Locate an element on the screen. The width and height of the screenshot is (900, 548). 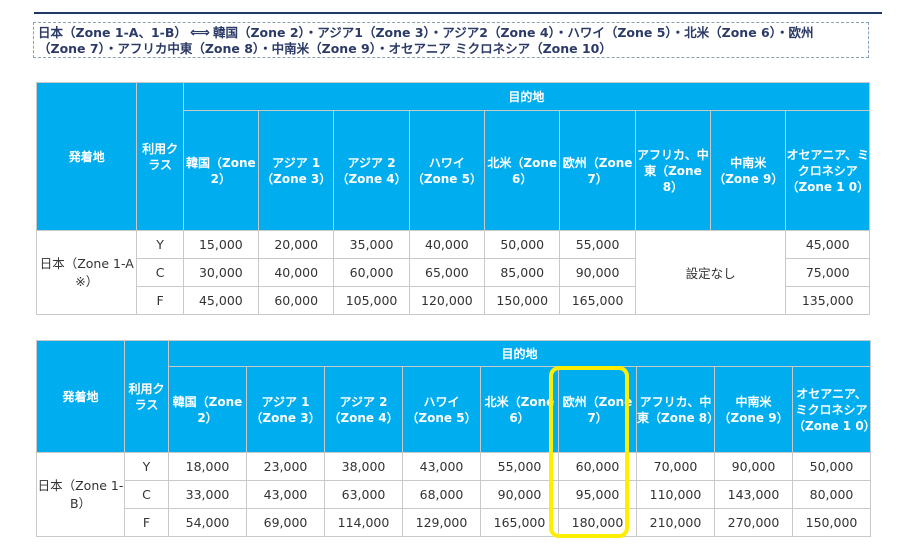
fare-cell: 129,000 is located at coordinates (441, 522).